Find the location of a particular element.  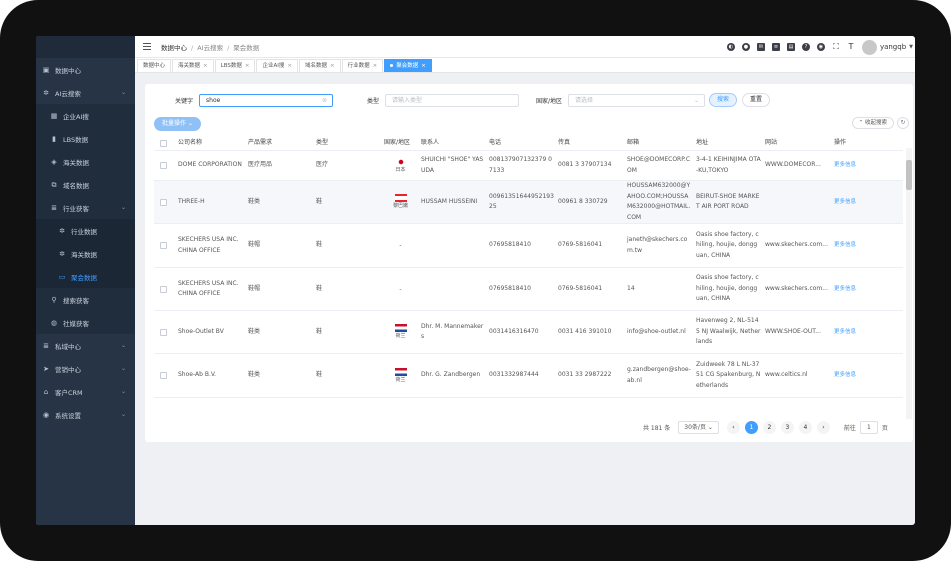

pie-icon: ◐ is located at coordinates (730, 47).